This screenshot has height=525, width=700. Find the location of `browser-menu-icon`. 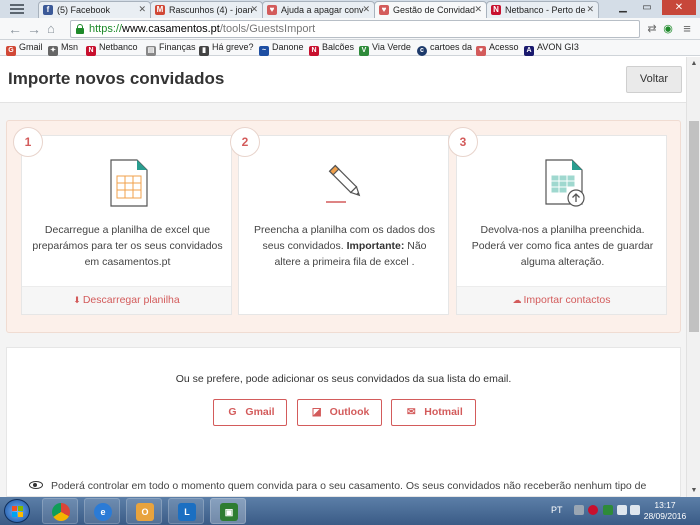

browser-menu-icon is located at coordinates (18, 9).